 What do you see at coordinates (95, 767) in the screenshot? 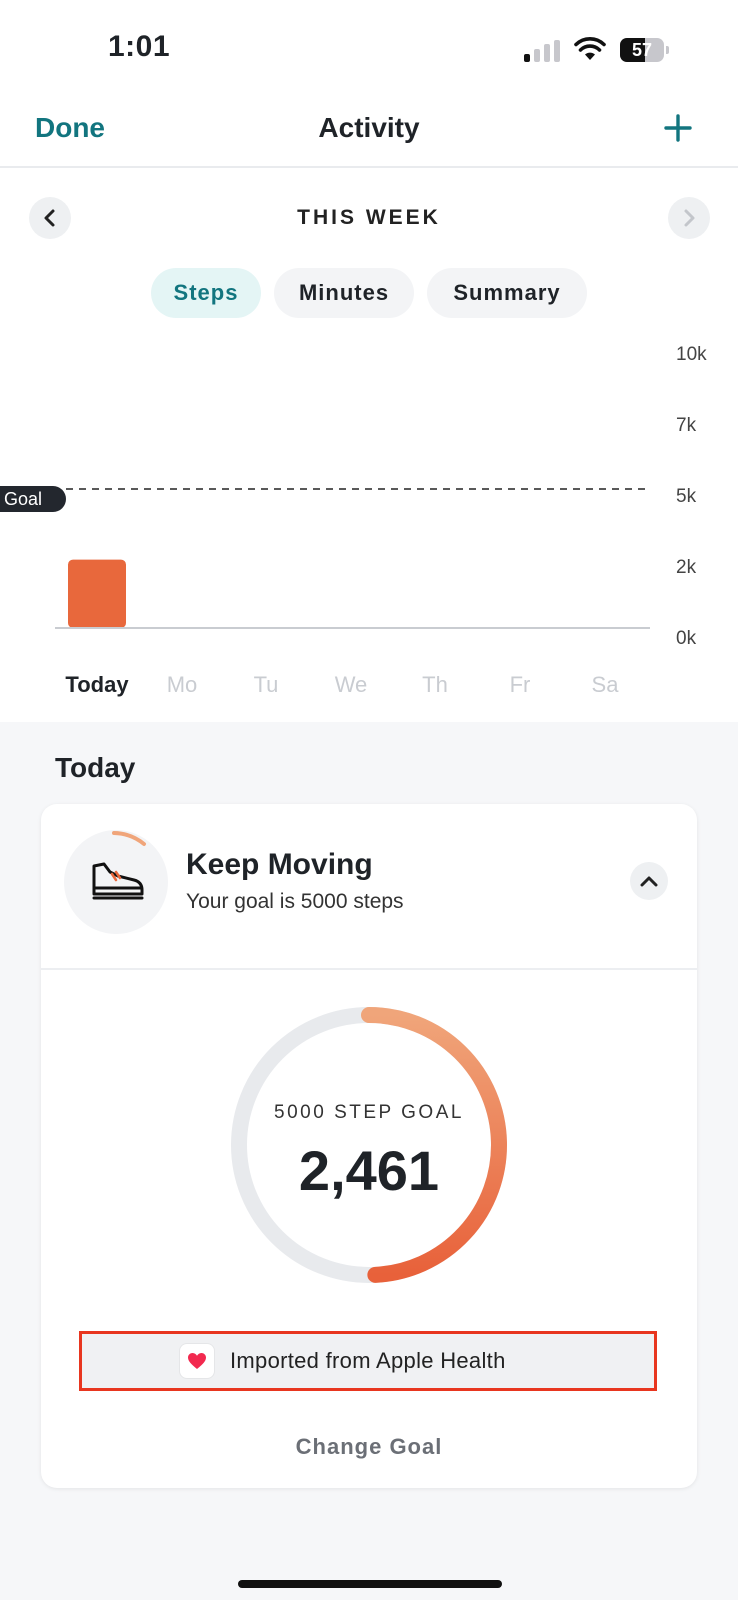
I see `section-heading: Today` at bounding box center [95, 767].